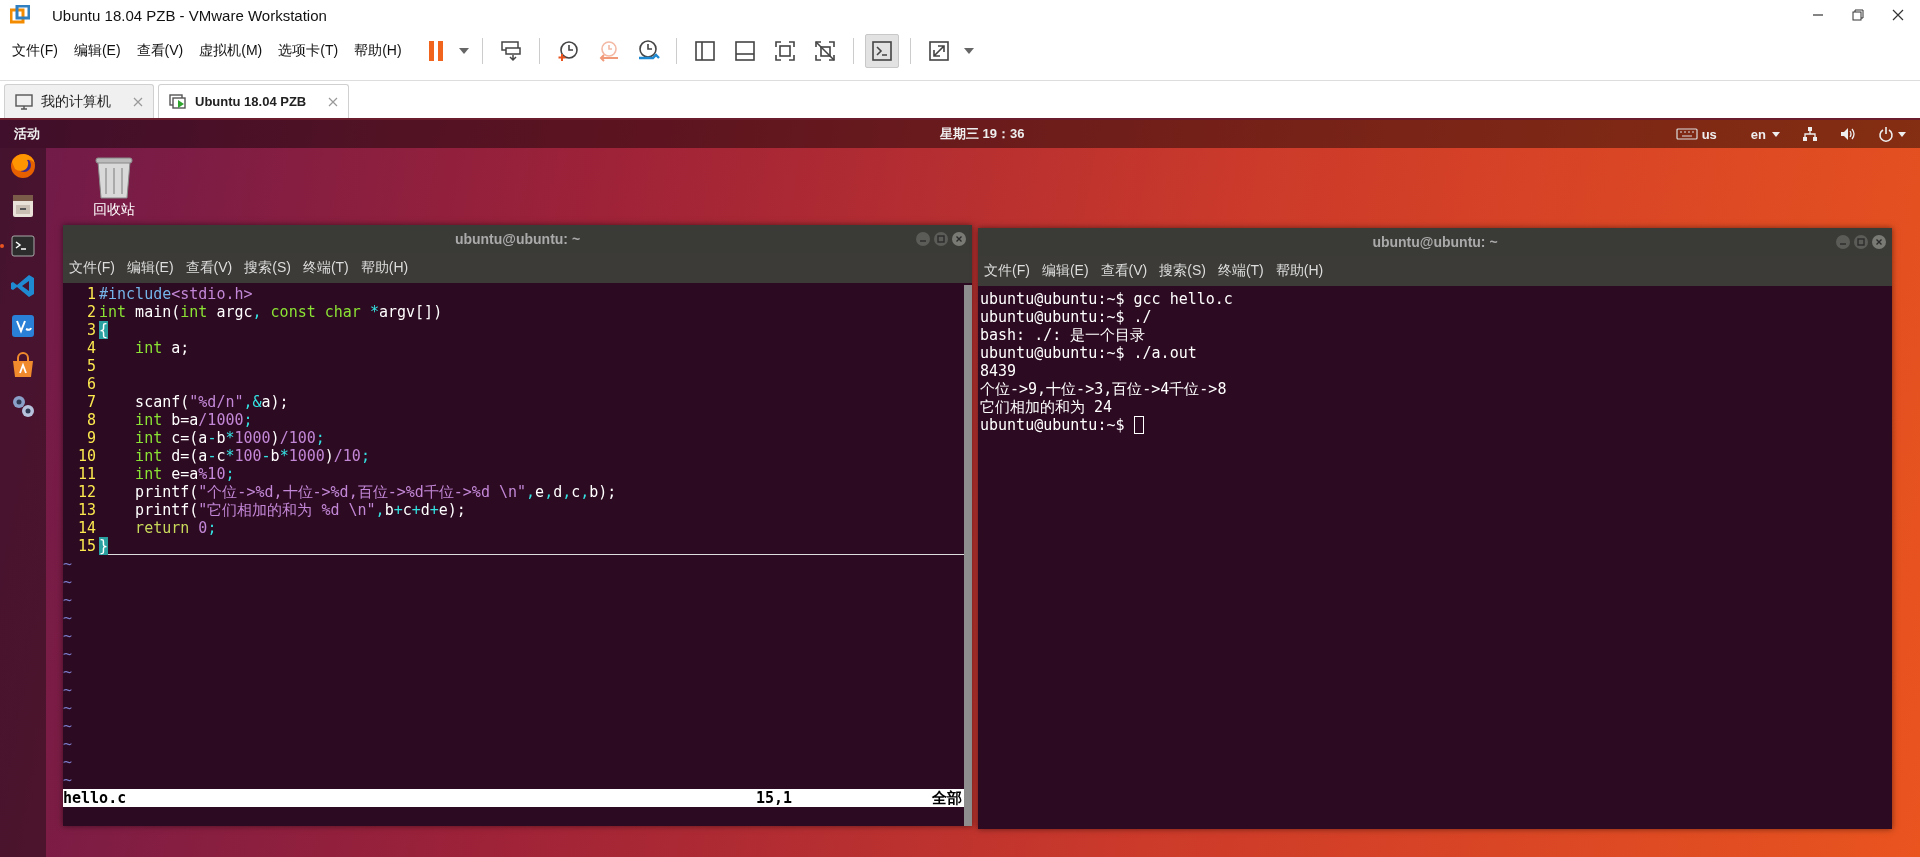 The image size is (1920, 857). Describe the element at coordinates (1758, 134) in the screenshot. I see `input-language: en` at that location.